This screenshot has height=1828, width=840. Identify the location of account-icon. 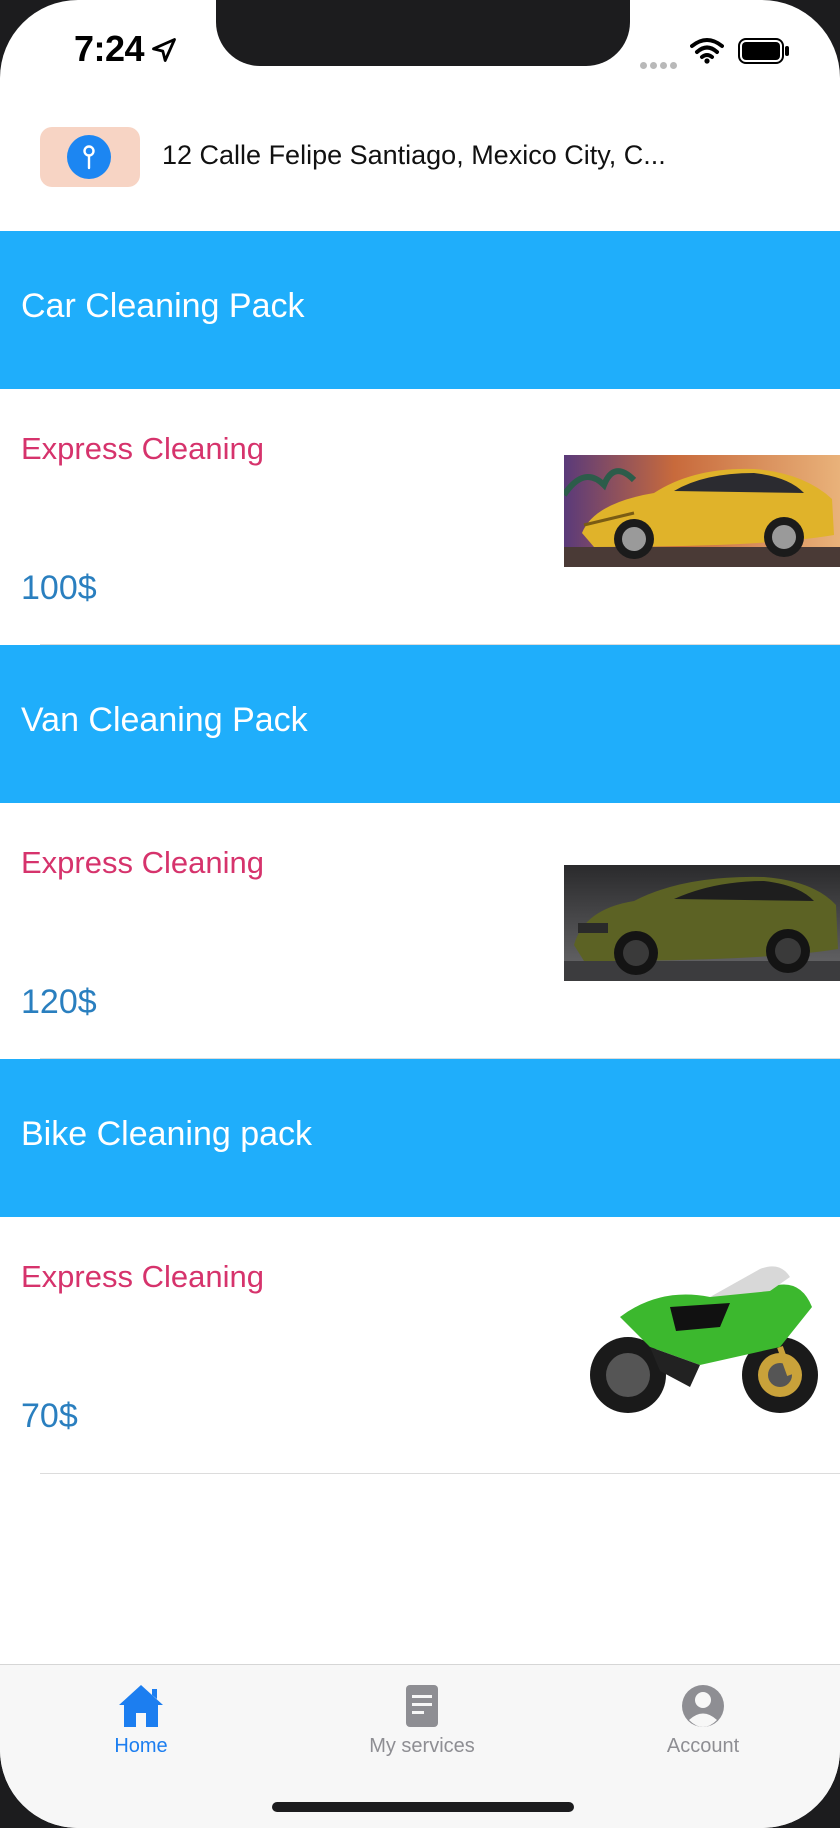
(703, 1706).